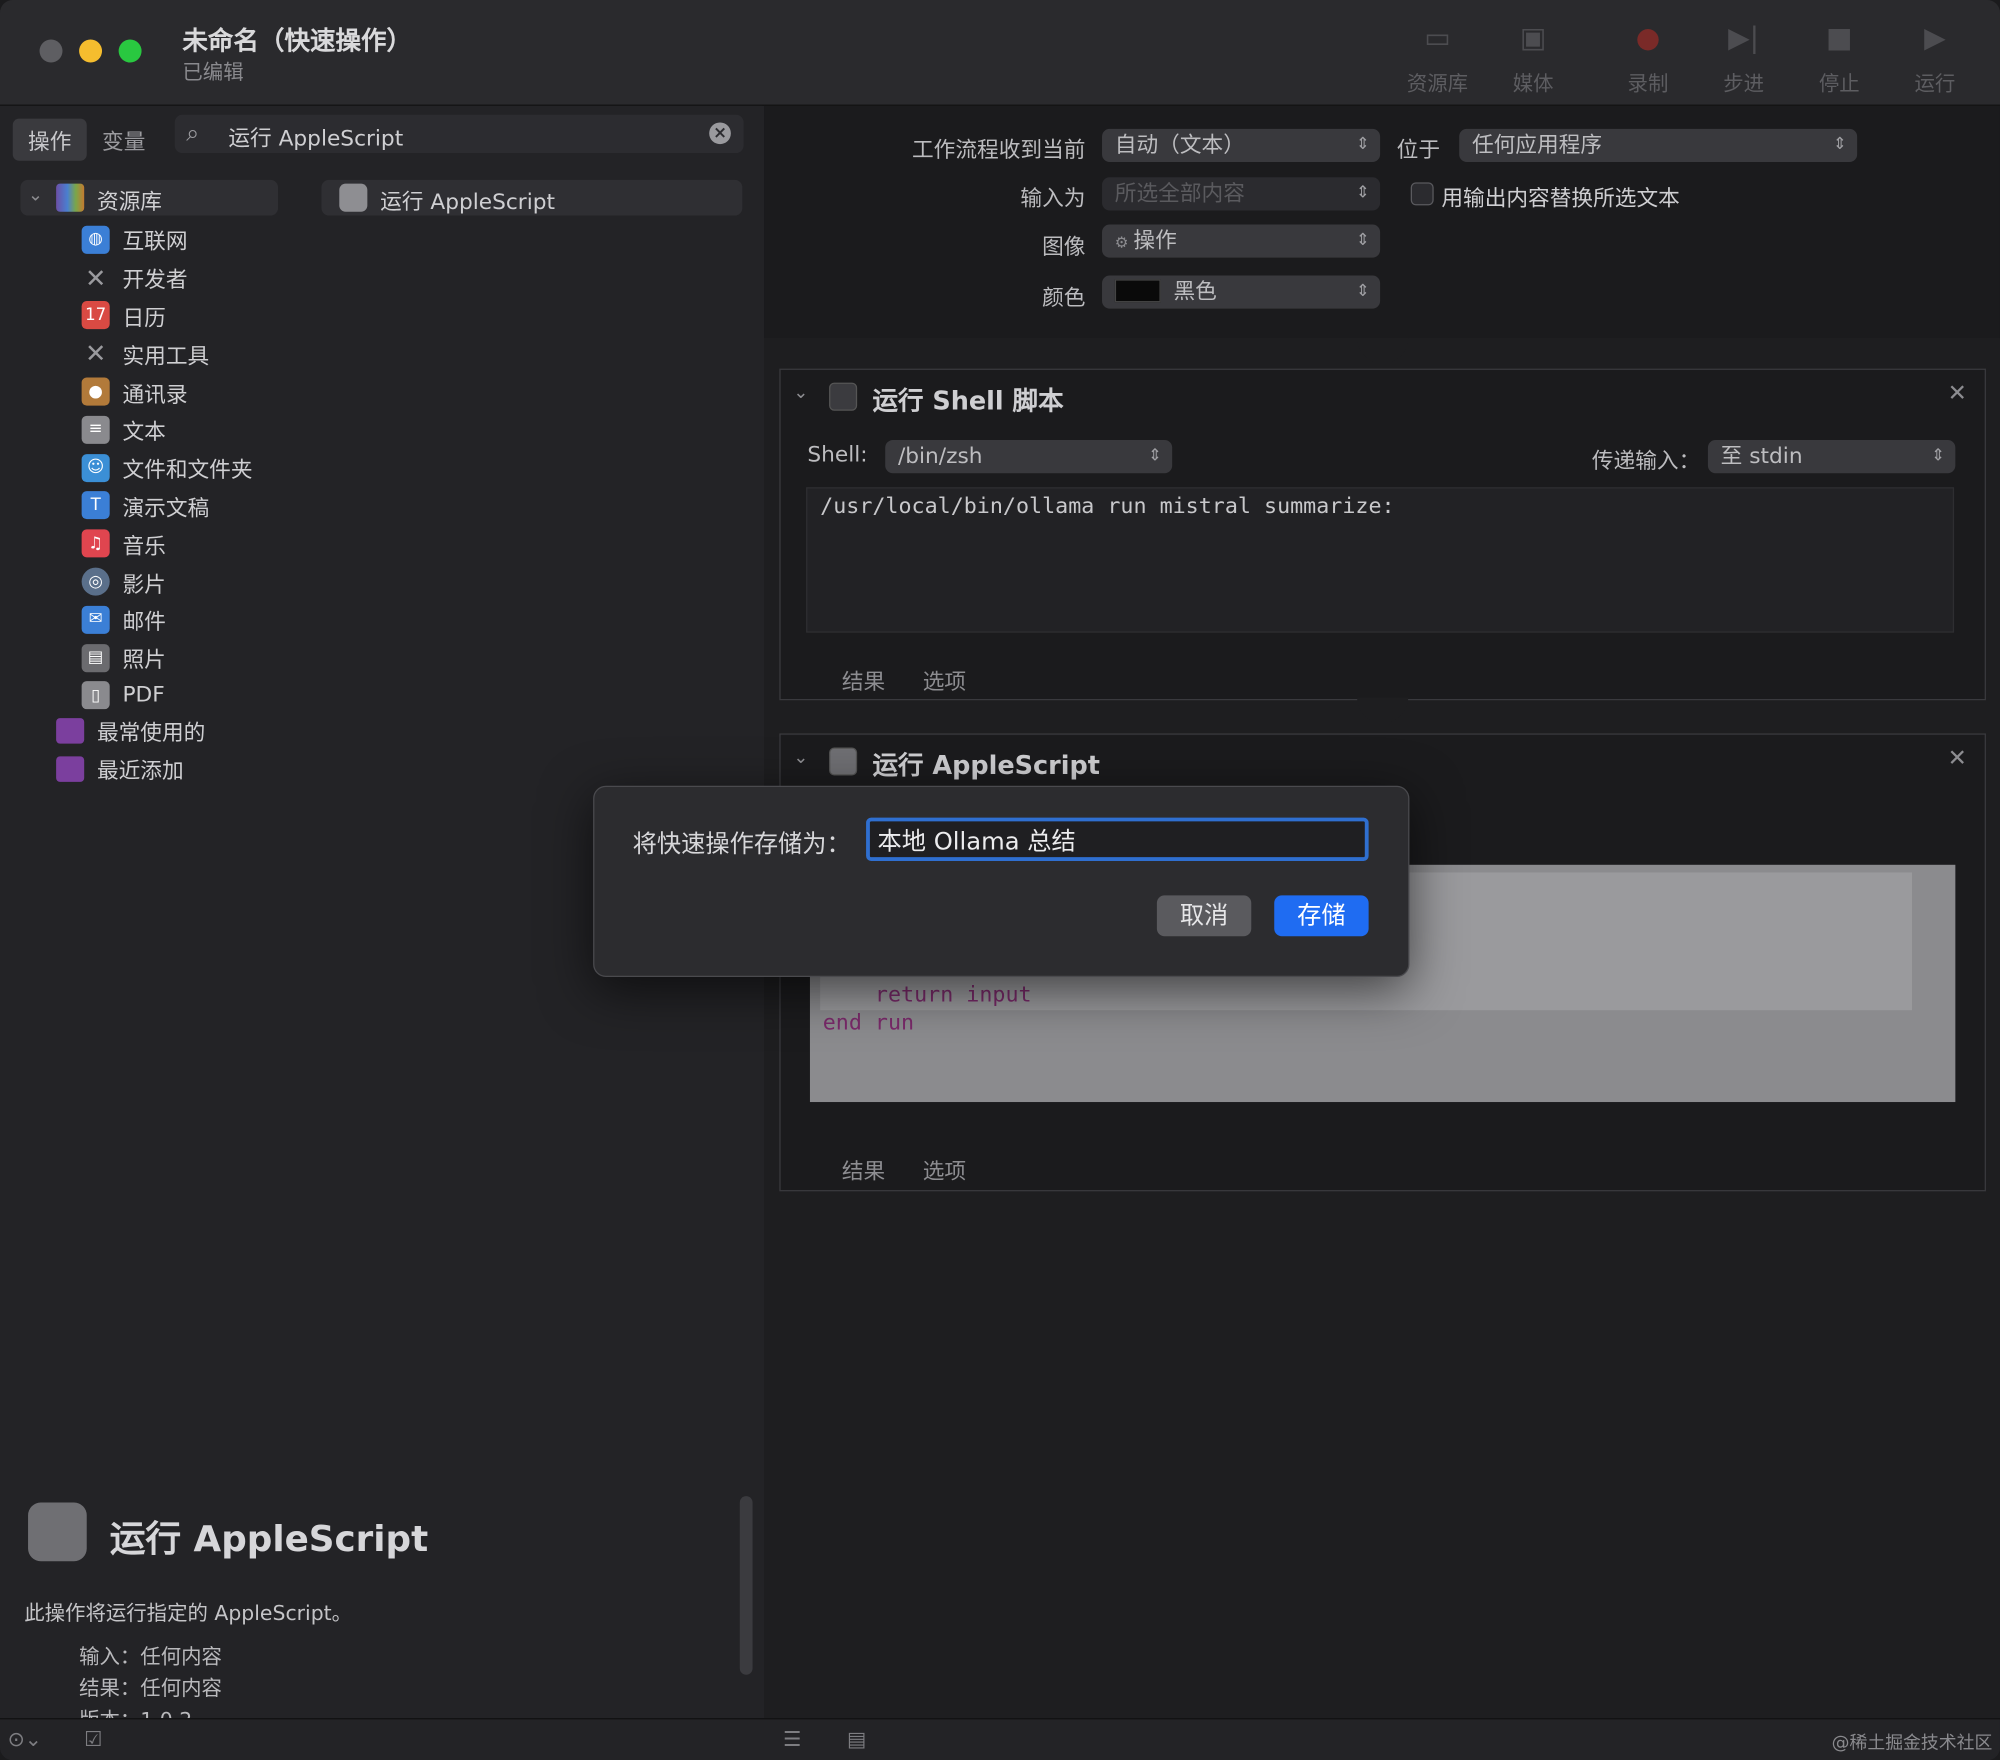 The image size is (2000, 1760). I want to click on library-item-mail: ✉ 邮件, so click(167, 620).